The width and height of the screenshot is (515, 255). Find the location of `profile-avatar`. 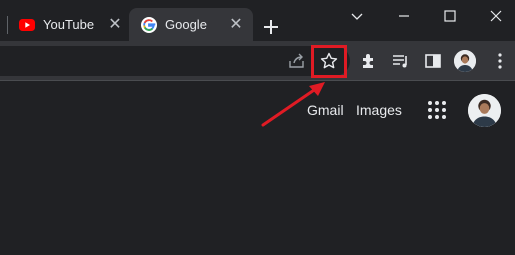

profile-avatar is located at coordinates (465, 61).